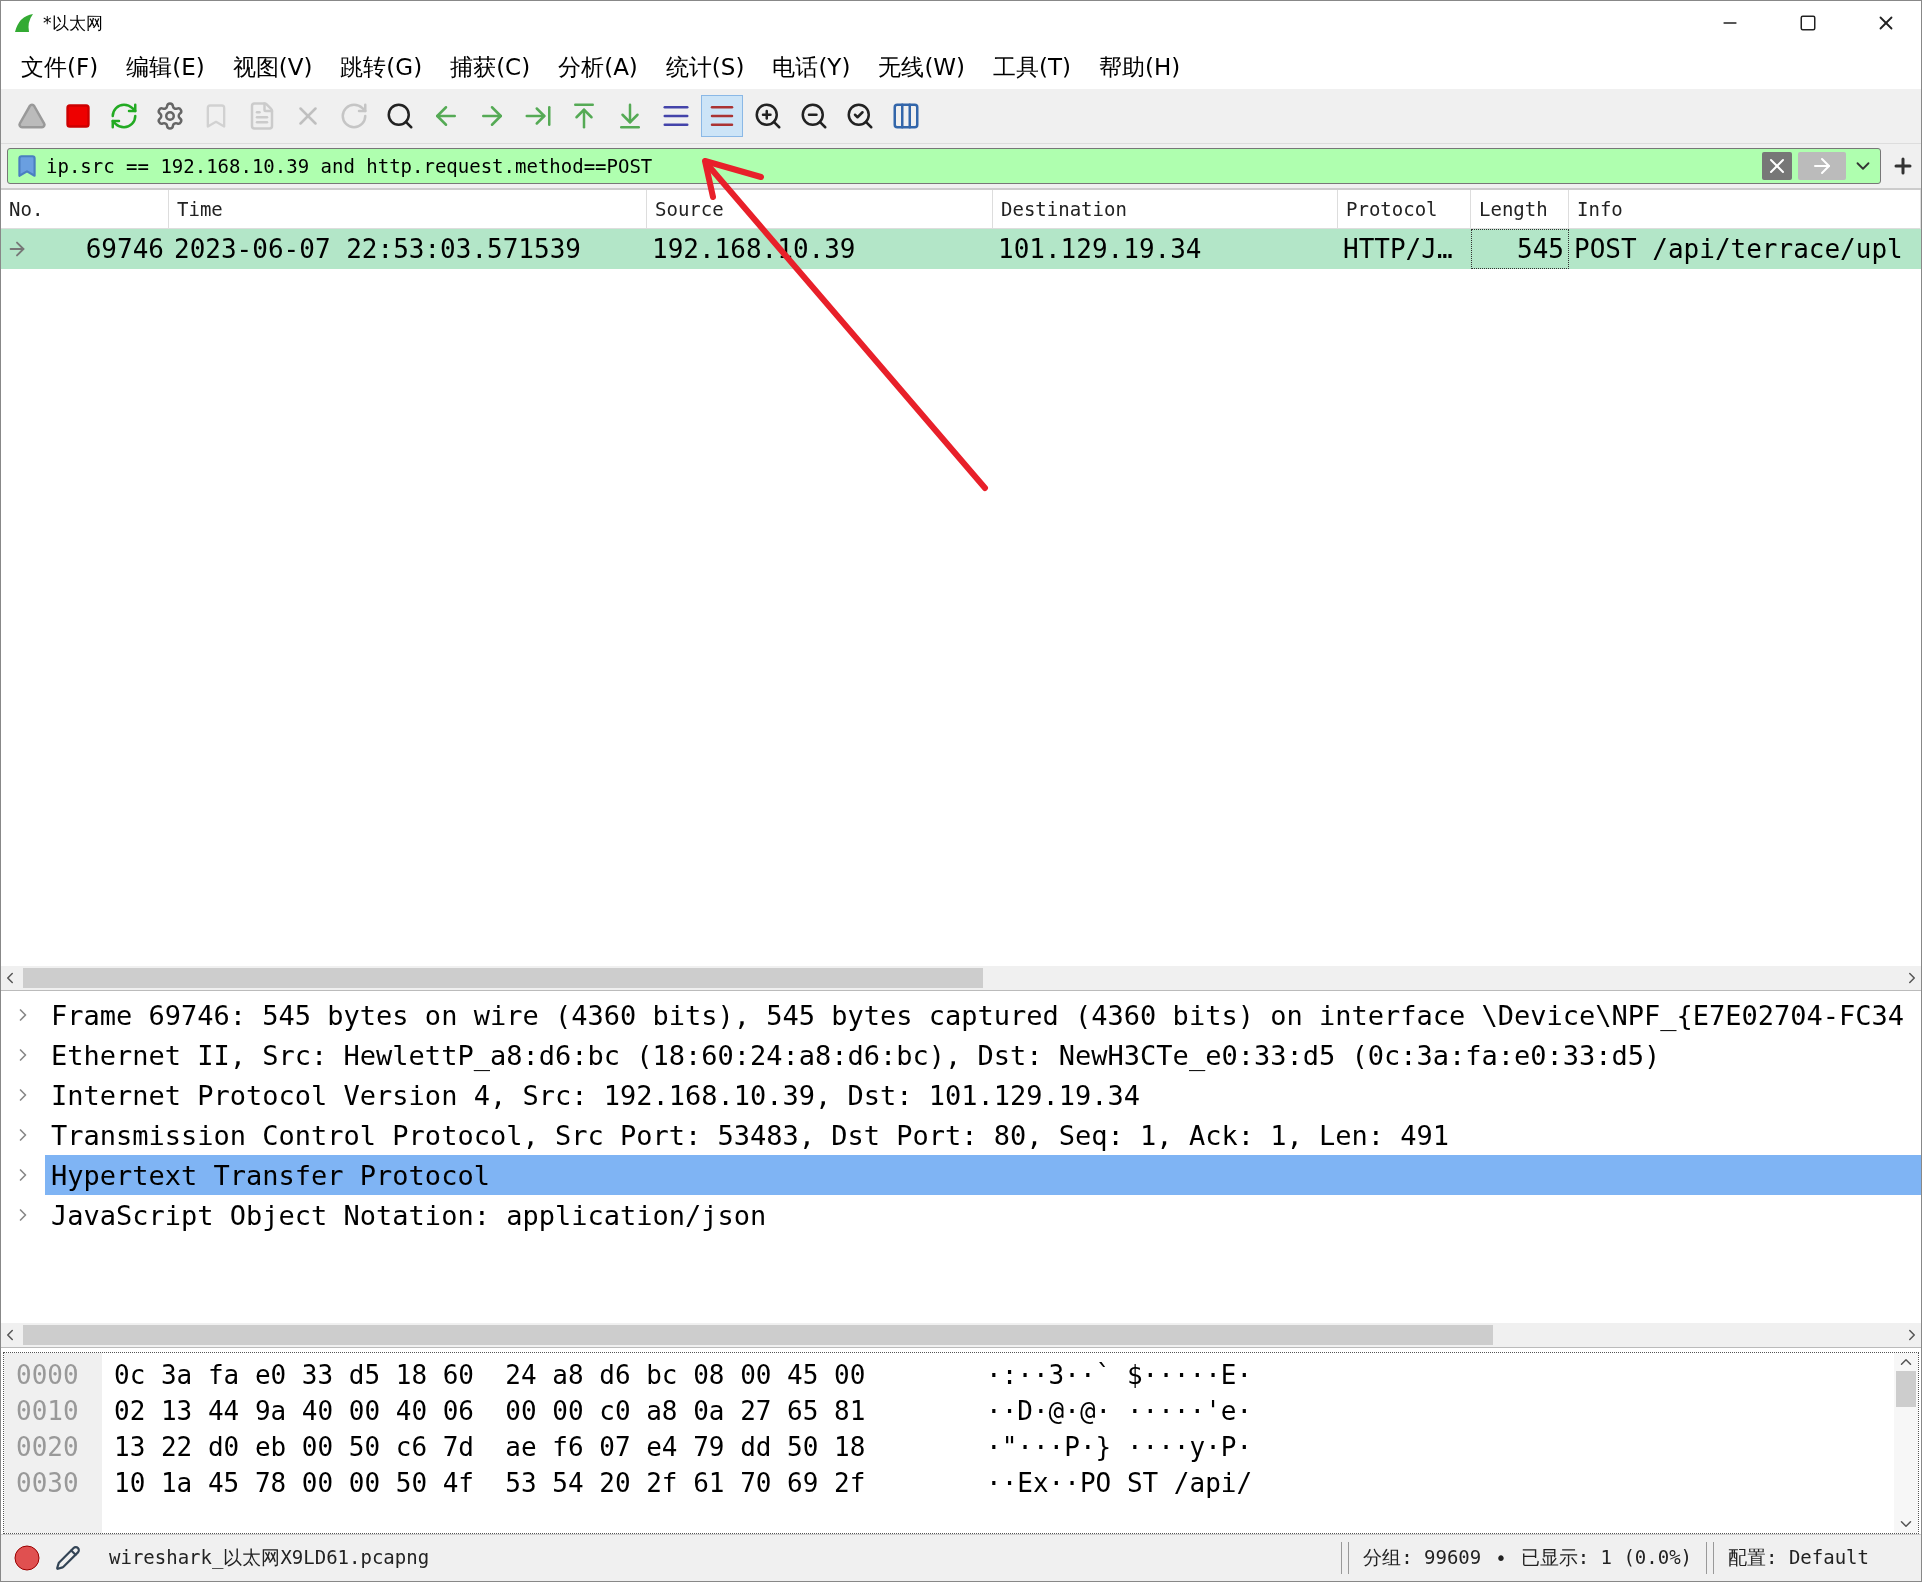 Image resolution: width=1922 pixels, height=1582 pixels. Describe the element at coordinates (860, 116) in the screenshot. I see `zoom-icon` at that location.